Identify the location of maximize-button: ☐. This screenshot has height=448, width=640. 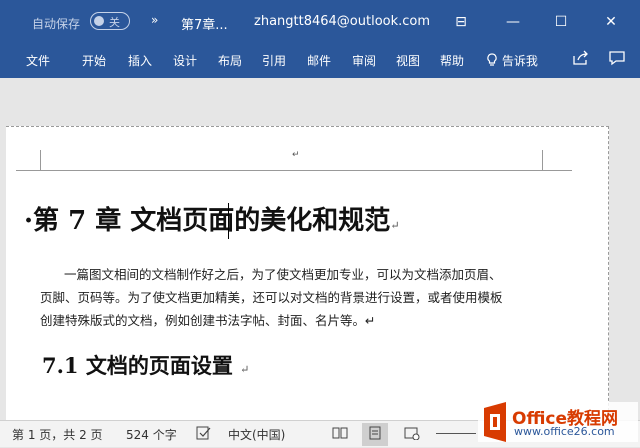
(561, 22).